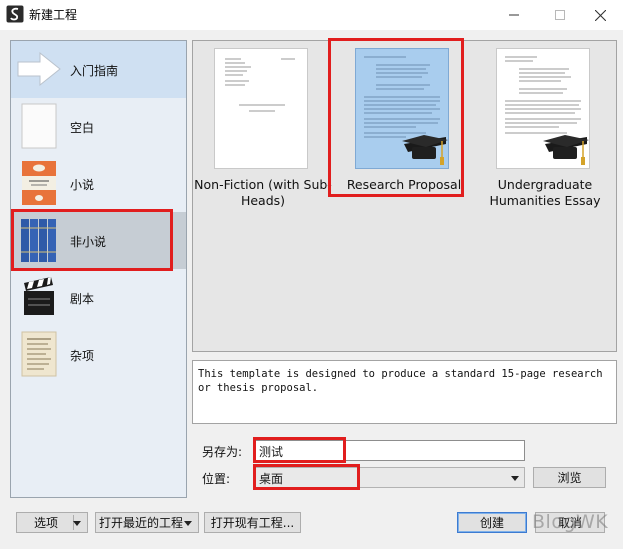 The width and height of the screenshot is (623, 549). I want to click on browse-button: 浏览, so click(569, 477).